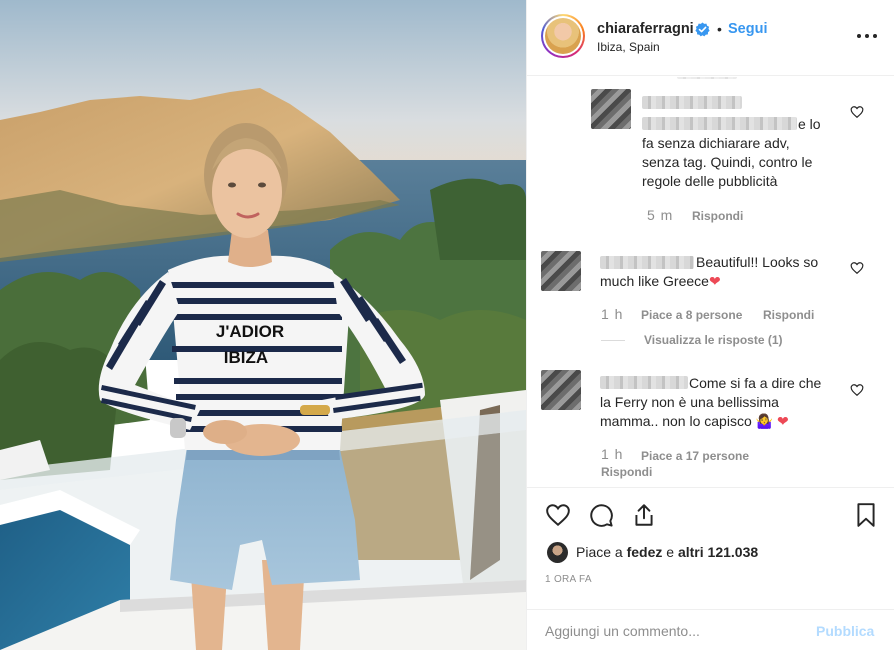 The image size is (894, 650). Describe the element at coordinates (675, 631) in the screenshot. I see `comment-input` at that location.